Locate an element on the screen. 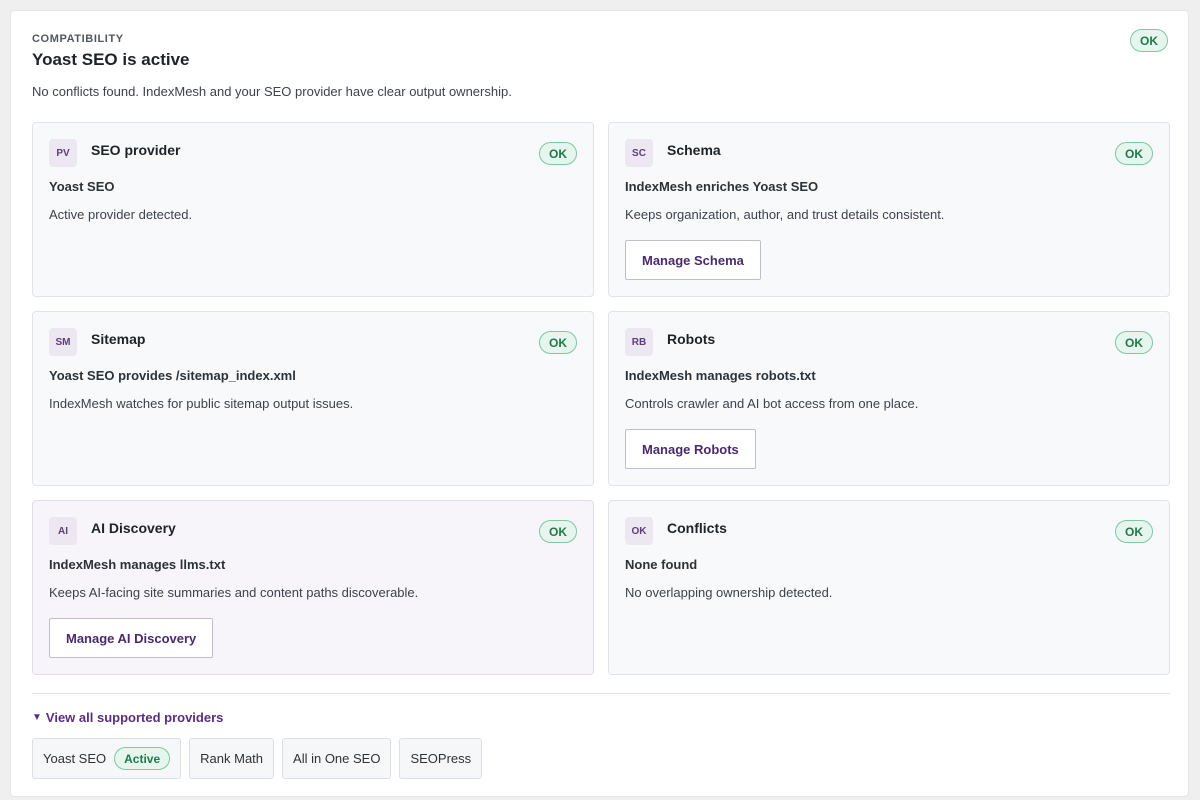 Image resolution: width=1200 pixels, height=800 pixels. robots-icon: RB is located at coordinates (639, 342).